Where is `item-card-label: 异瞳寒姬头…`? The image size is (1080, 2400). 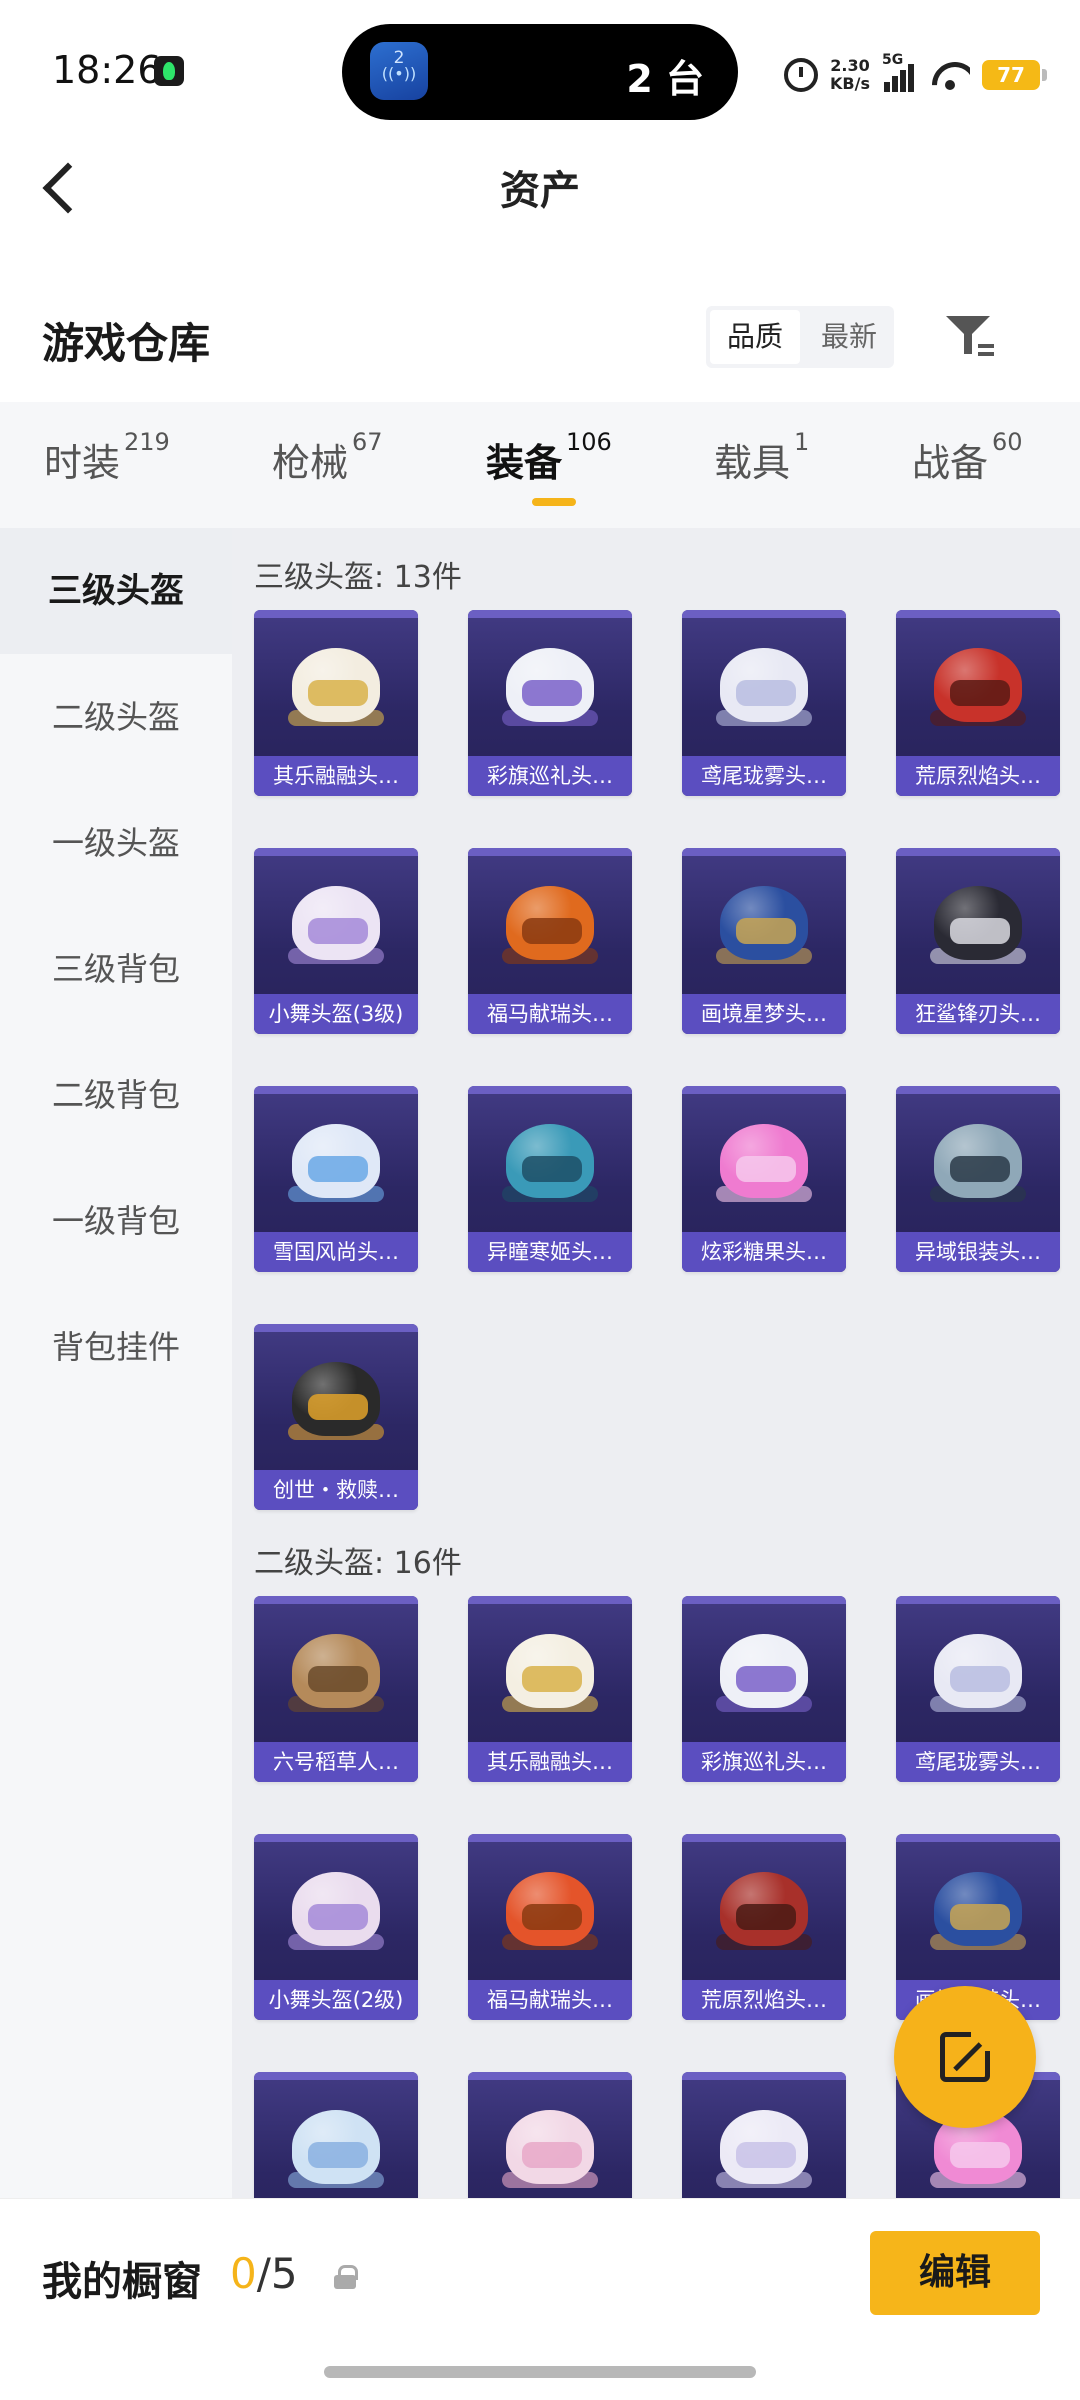 item-card-label: 异瞳寒姬头… is located at coordinates (550, 1252).